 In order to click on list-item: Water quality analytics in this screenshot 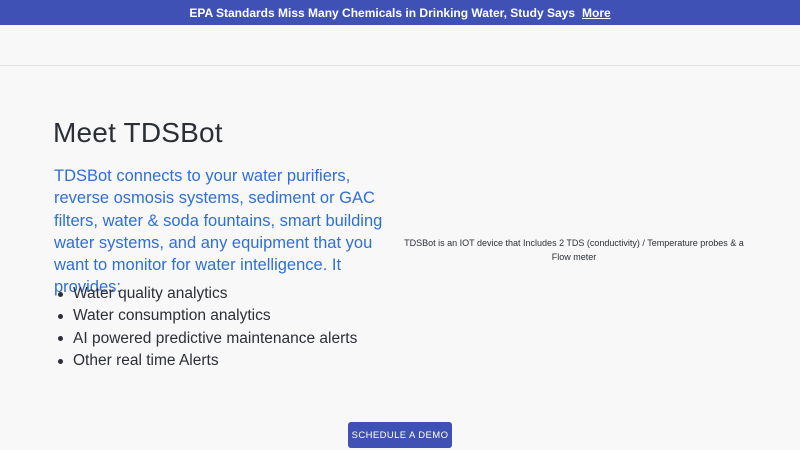, I will do `click(224, 294)`.